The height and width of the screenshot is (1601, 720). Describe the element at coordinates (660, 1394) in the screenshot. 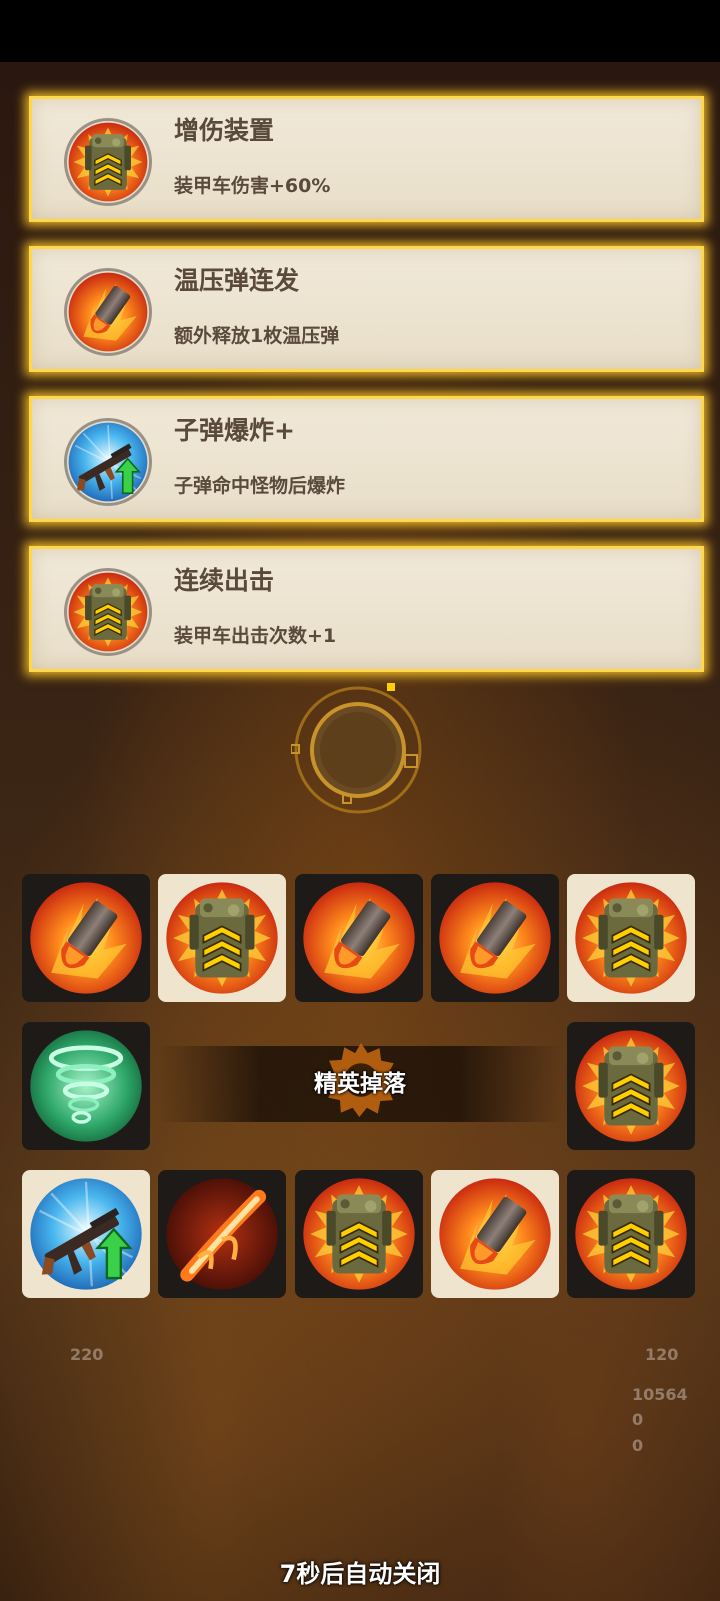

I see `stat-value: 10564` at that location.